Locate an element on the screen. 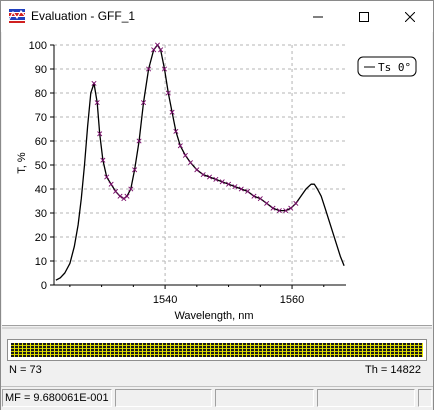  y-axis-label: T, % is located at coordinates (22, 163).